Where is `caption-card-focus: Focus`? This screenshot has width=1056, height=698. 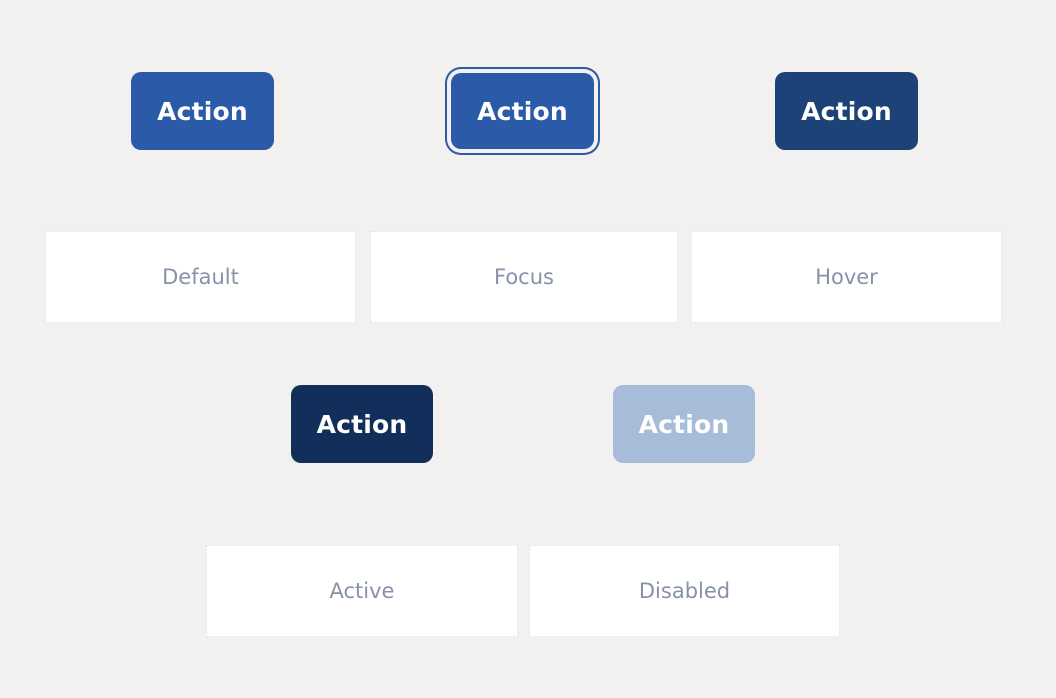 caption-card-focus: Focus is located at coordinates (524, 277).